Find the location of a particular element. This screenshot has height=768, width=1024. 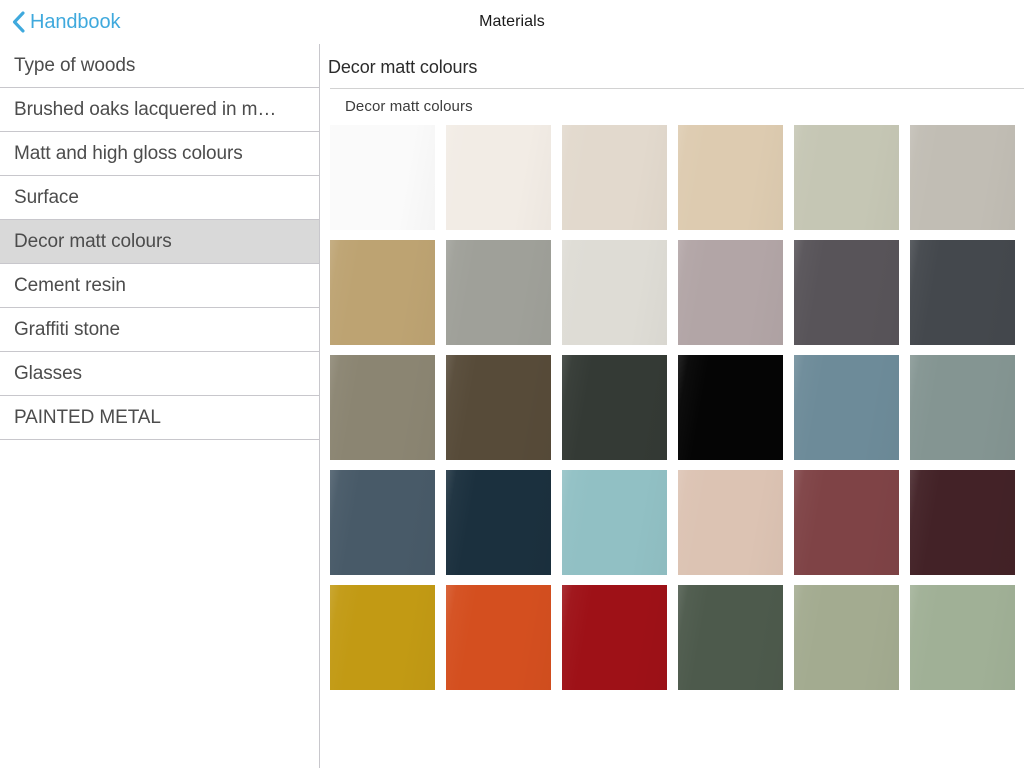

sidebar-item-label: Type of woods is located at coordinates (75, 65).